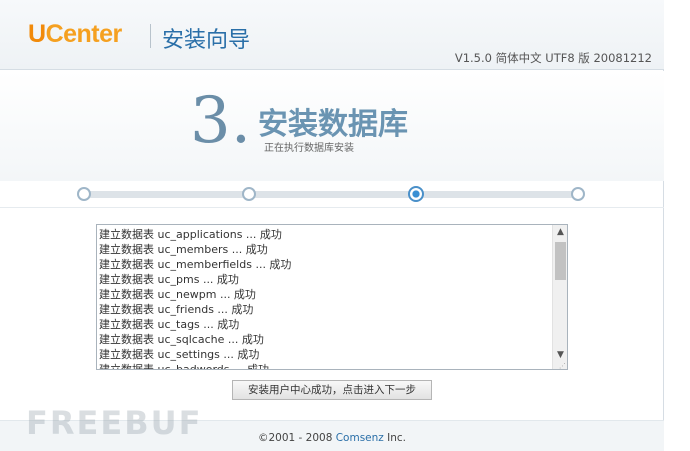 Image resolution: width=690 pixels, height=451 pixels. I want to click on log-line: 建立数据表 uc_memberfields ... 成功, so click(195, 264).